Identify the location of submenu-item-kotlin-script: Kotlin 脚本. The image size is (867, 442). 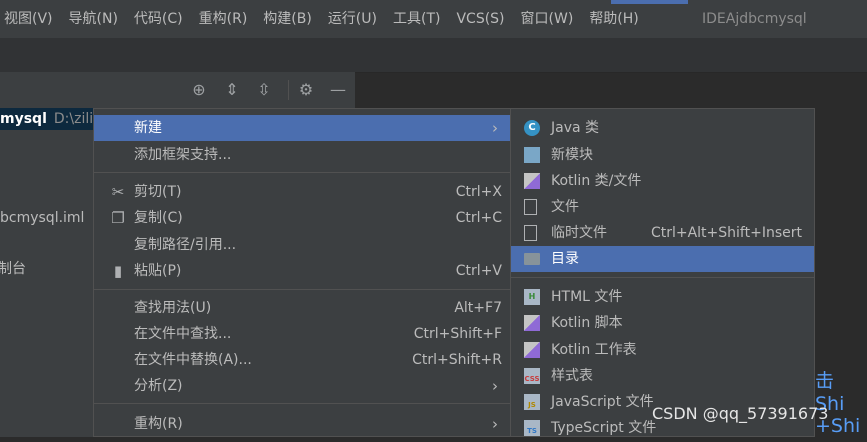
(662, 323).